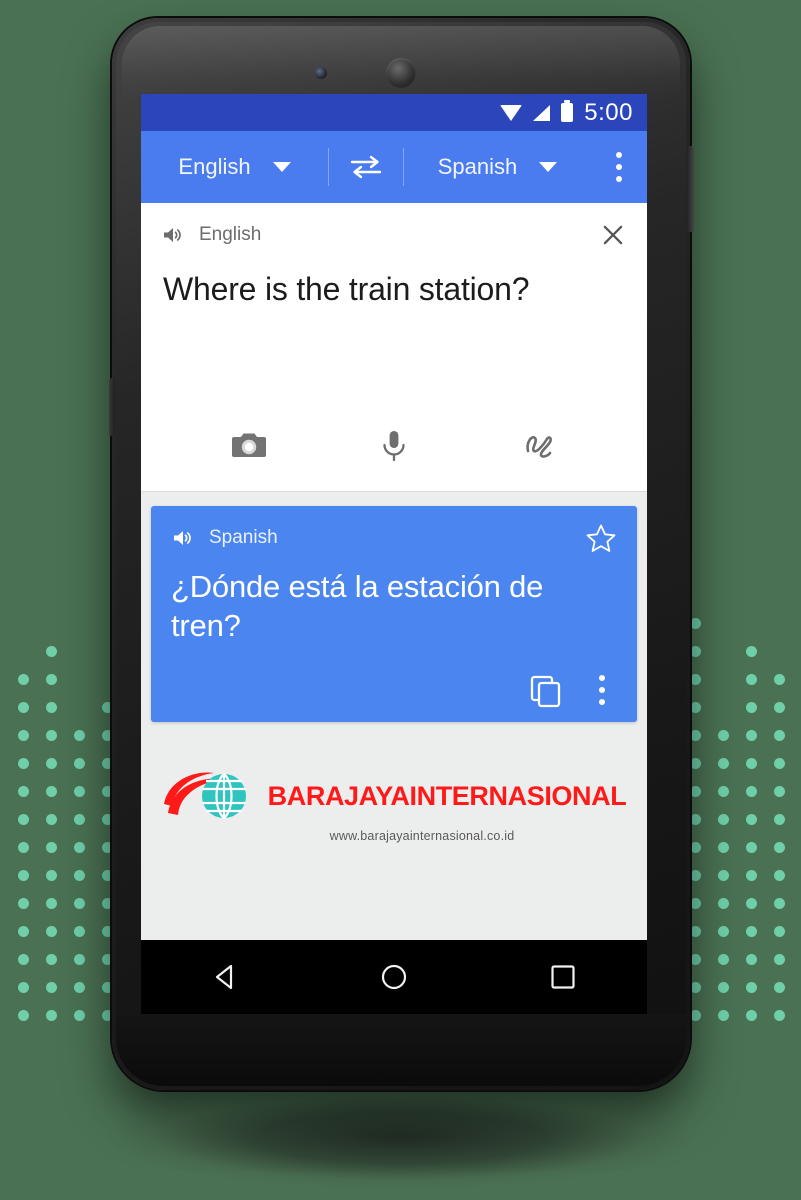 Image resolution: width=801 pixels, height=1200 pixels. I want to click on home-button, so click(394, 977).